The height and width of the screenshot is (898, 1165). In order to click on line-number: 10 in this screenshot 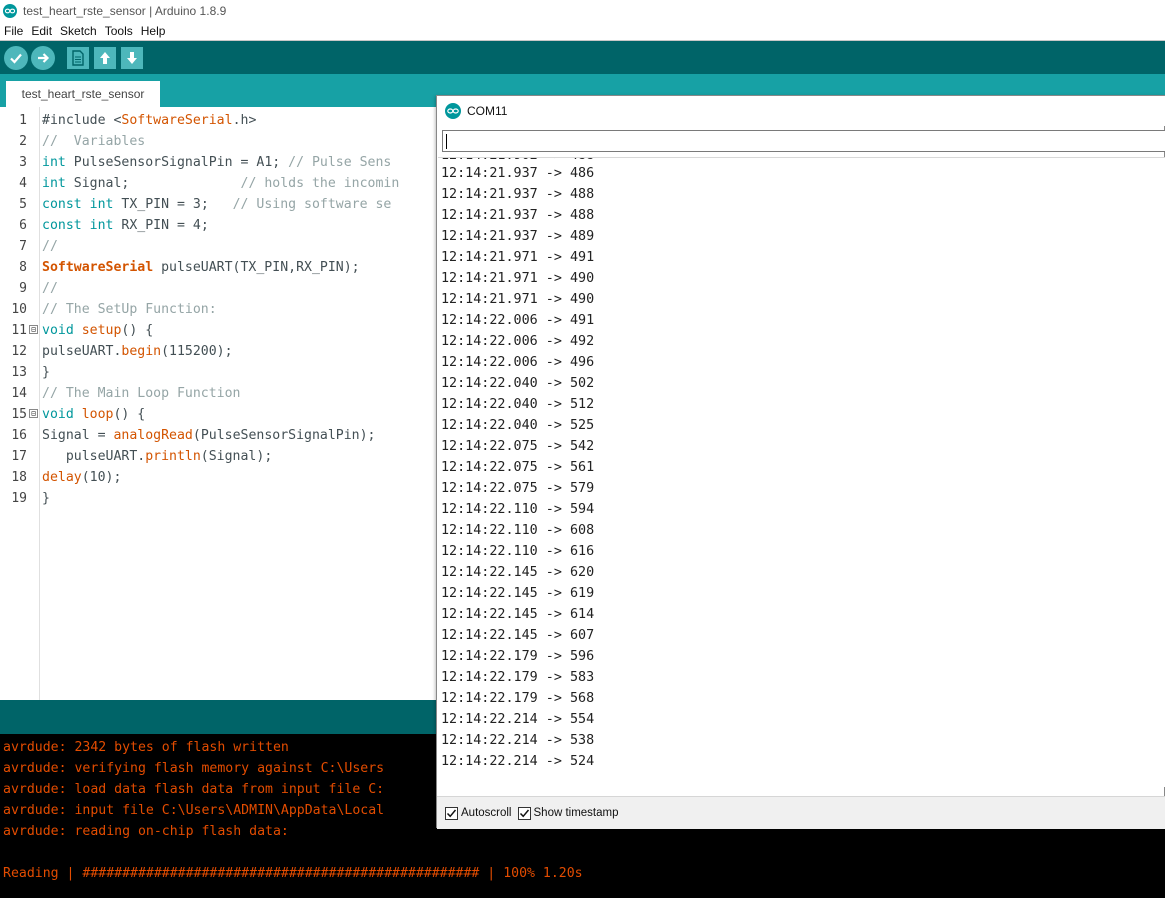, I will do `click(19, 309)`.